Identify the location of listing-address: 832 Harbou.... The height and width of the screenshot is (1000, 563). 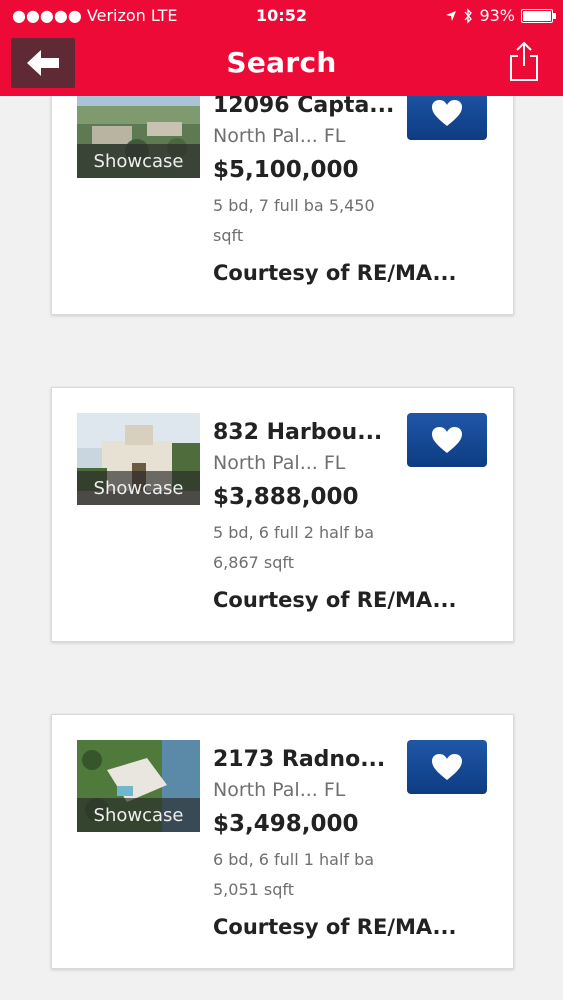
(298, 432).